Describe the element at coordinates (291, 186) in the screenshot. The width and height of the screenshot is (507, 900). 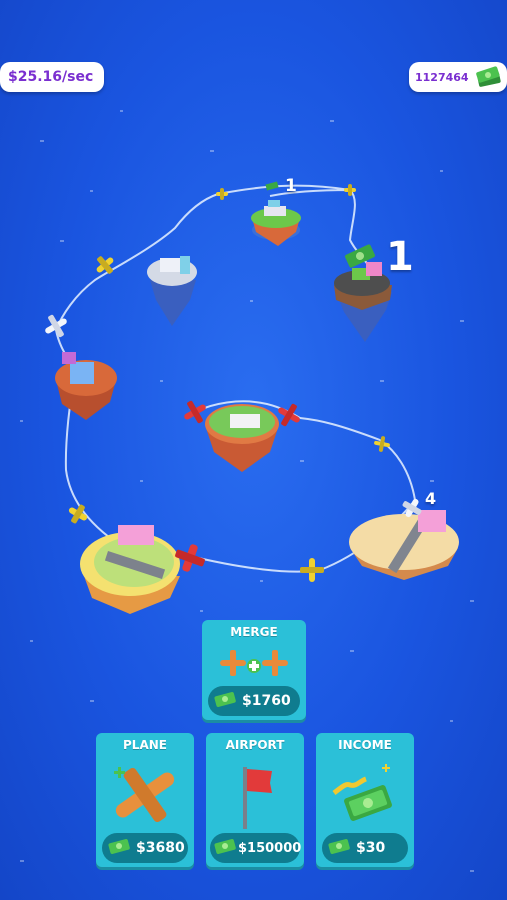
I see `route-level-top: 1` at that location.